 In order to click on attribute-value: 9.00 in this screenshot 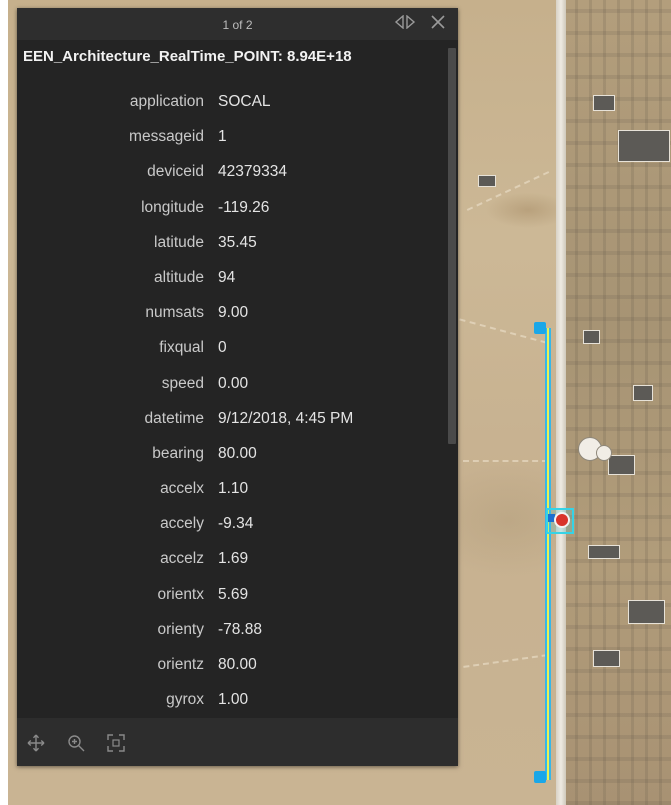, I will do `click(233, 313)`.